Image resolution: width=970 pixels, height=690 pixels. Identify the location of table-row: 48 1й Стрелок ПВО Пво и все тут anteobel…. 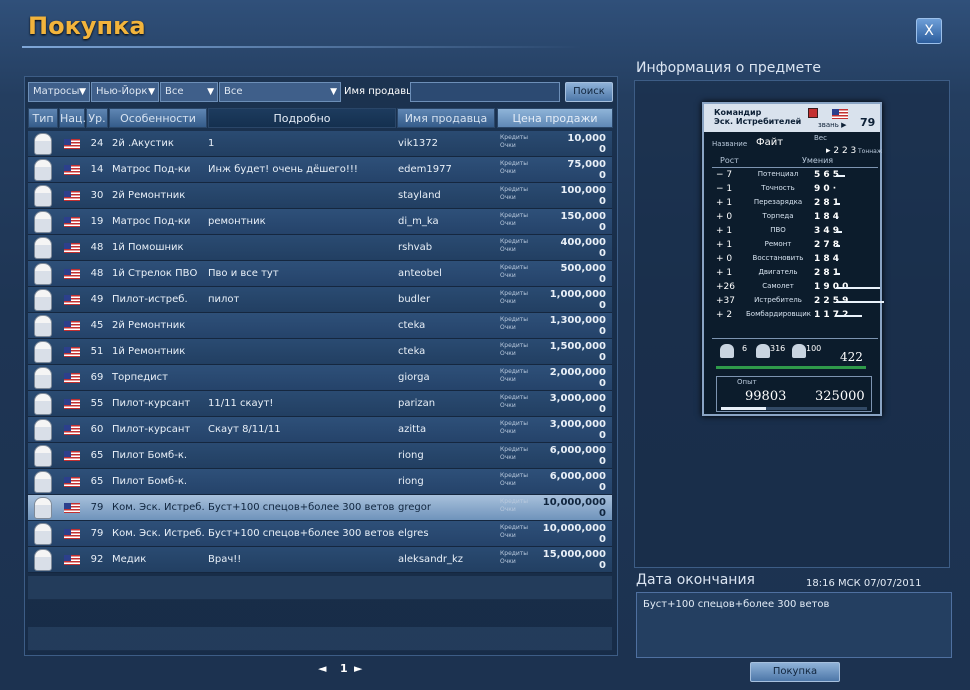
(320, 274).